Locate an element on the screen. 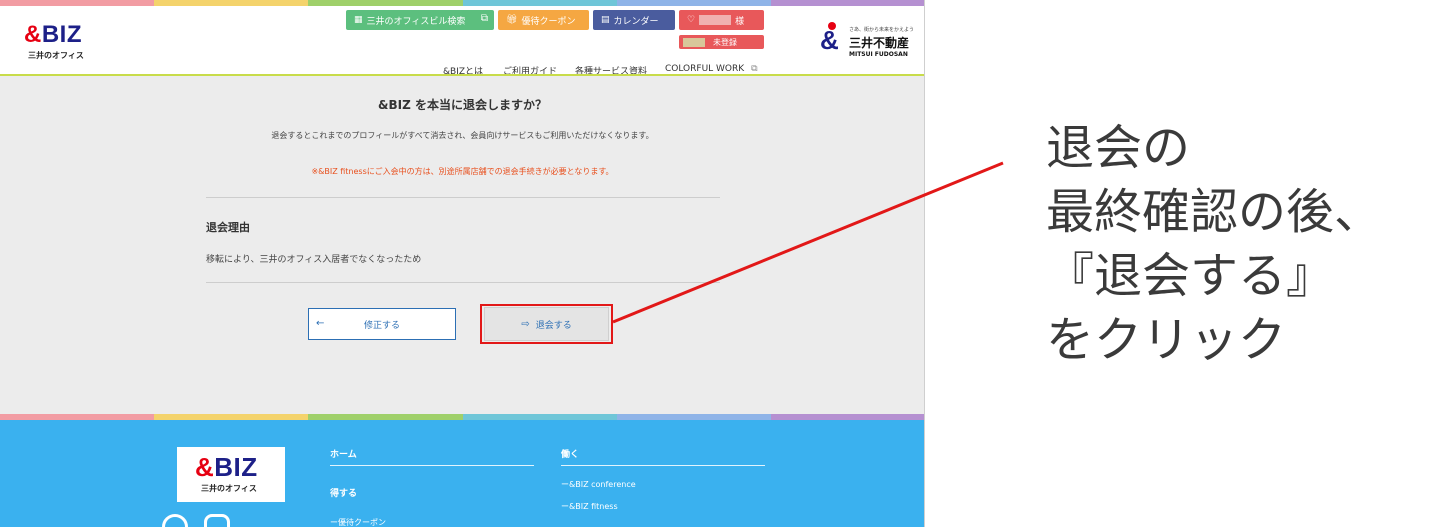 This screenshot has width=1440, height=527. annotation-line: 退会の is located at coordinates (1118, 148).